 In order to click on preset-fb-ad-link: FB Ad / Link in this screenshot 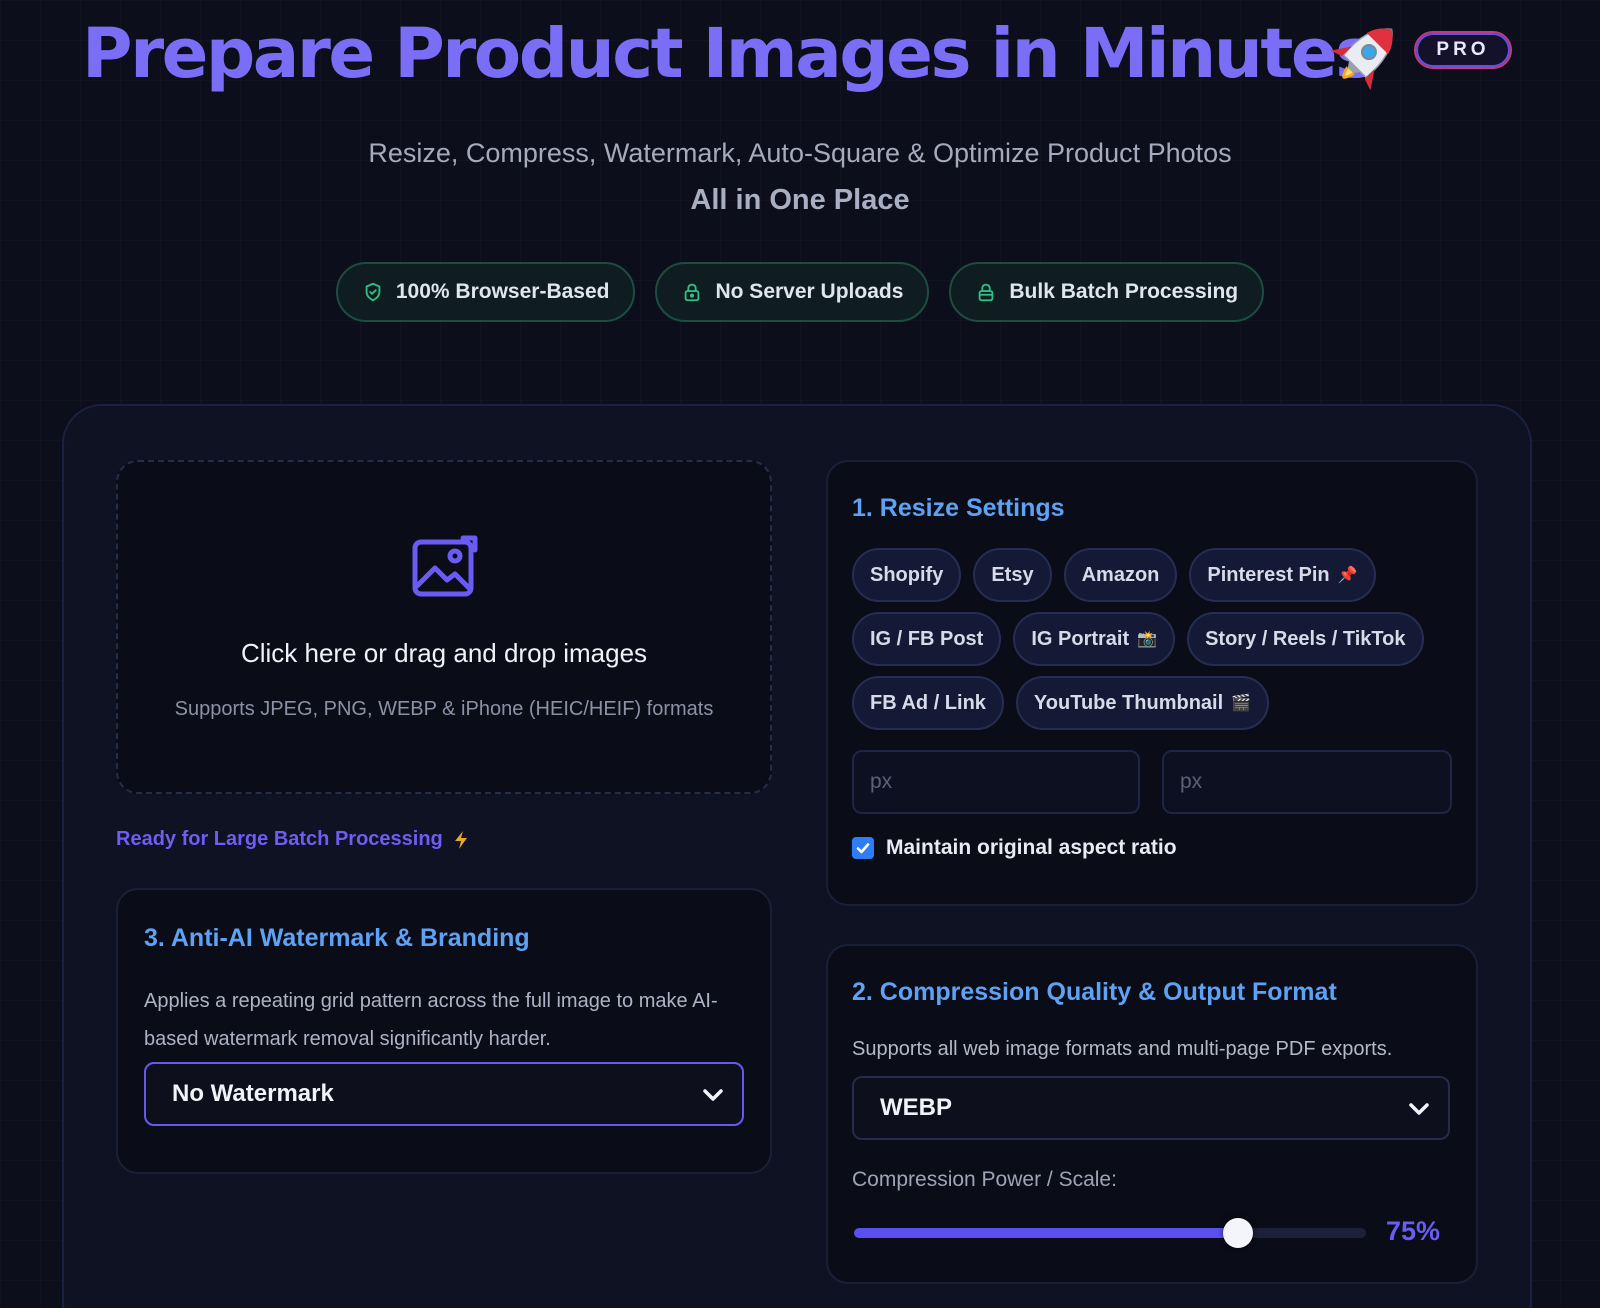, I will do `click(928, 703)`.